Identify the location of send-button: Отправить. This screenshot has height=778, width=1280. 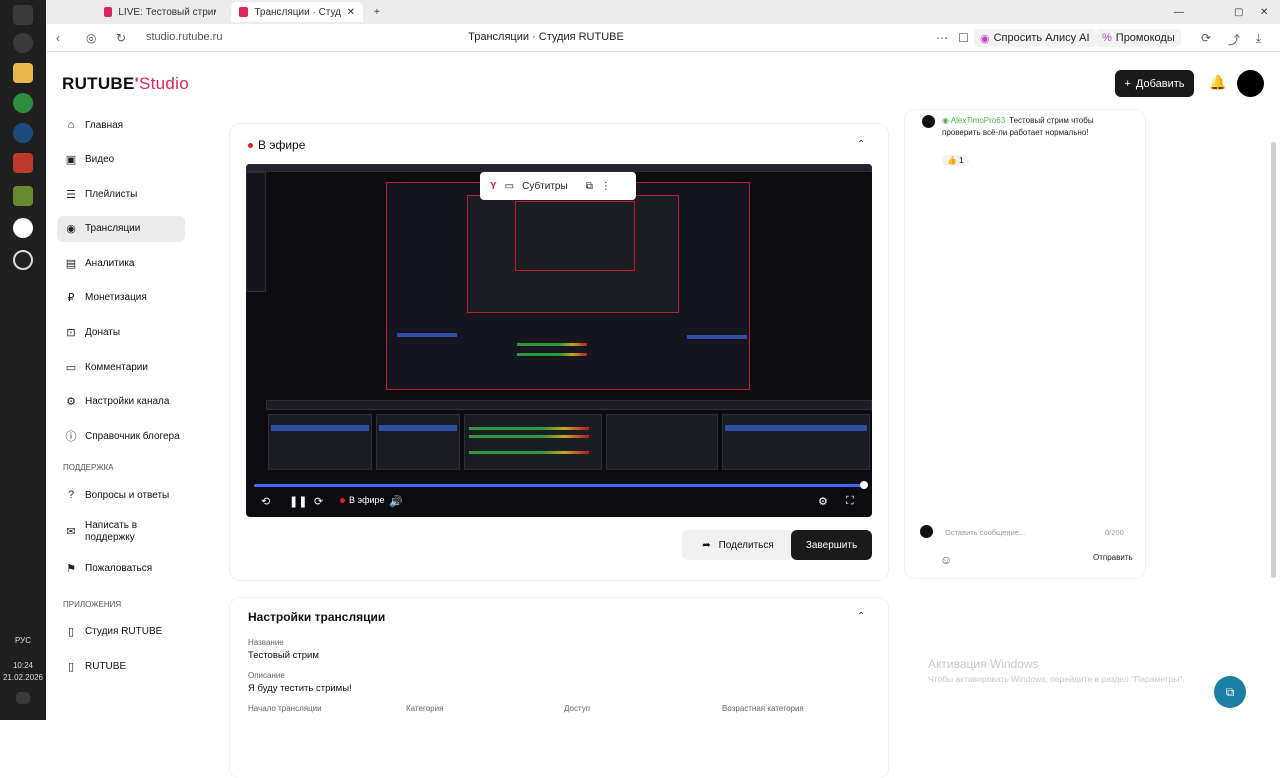
(1113, 557).